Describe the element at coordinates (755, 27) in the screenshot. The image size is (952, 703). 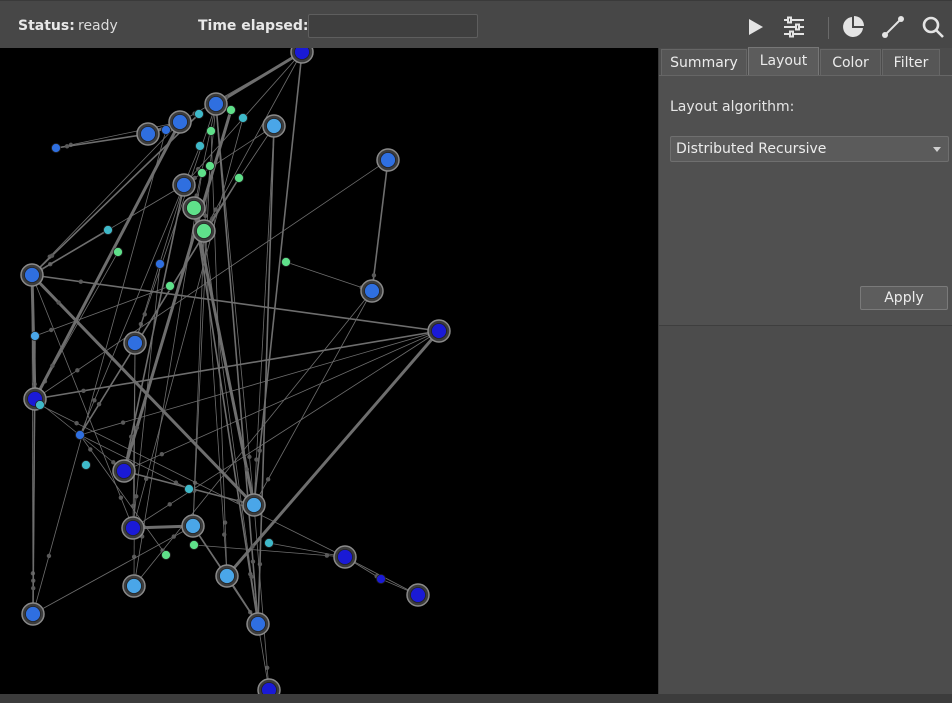
I see `play-icon` at that location.